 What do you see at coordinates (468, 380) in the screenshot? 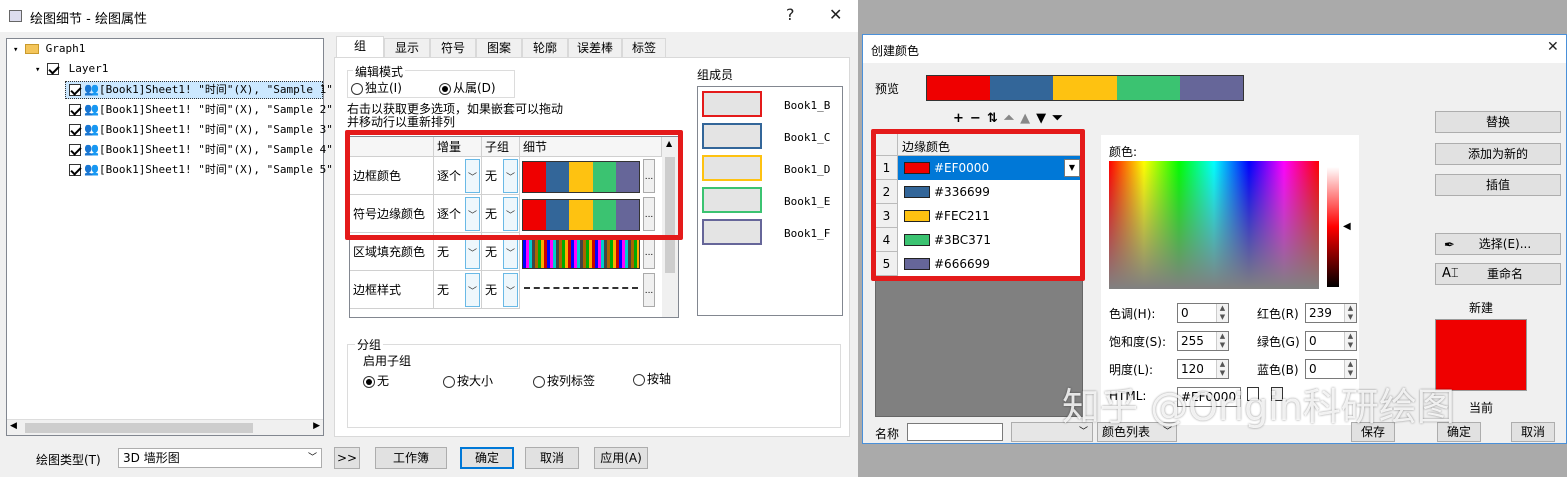
I see `radio-by-size: 按大小` at bounding box center [468, 380].